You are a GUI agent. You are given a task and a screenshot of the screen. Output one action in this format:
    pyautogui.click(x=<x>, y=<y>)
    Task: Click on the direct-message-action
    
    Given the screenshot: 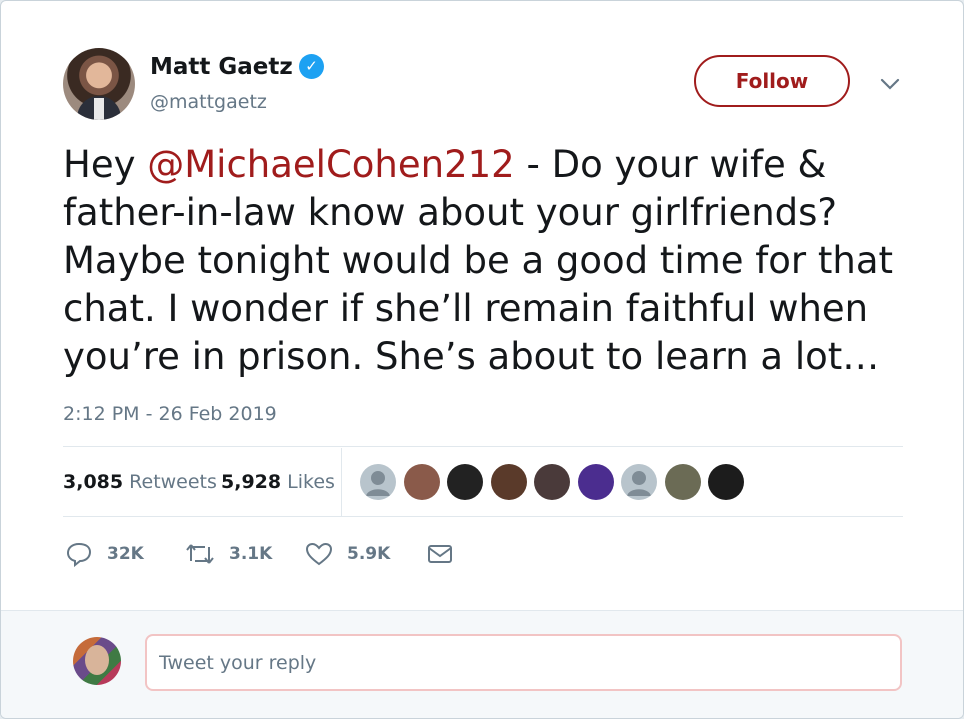 What is the action you would take?
    pyautogui.click(x=440, y=554)
    